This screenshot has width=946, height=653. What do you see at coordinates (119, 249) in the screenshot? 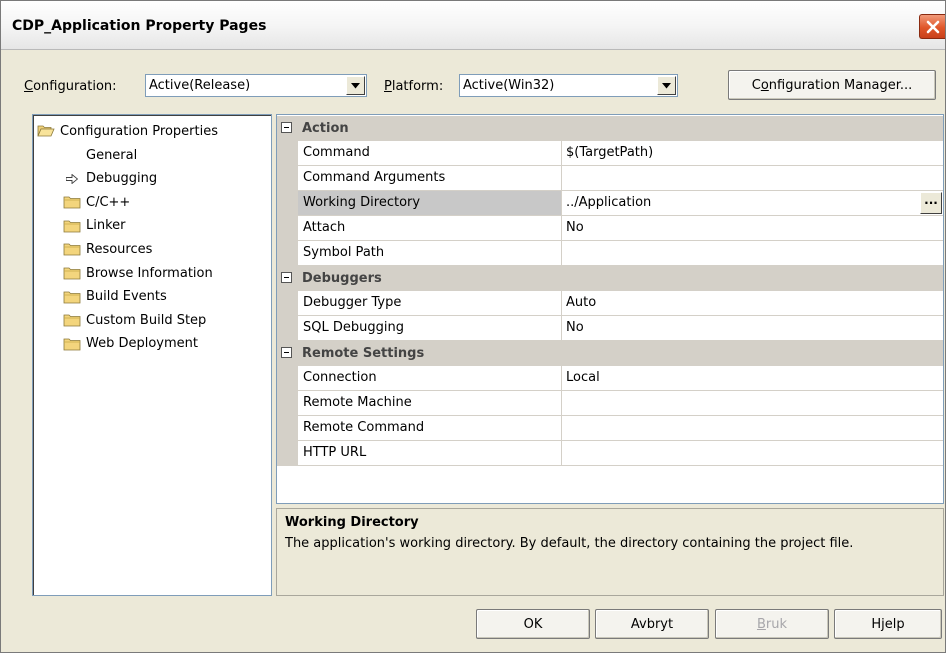
I see `tree-item-label: Resources` at bounding box center [119, 249].